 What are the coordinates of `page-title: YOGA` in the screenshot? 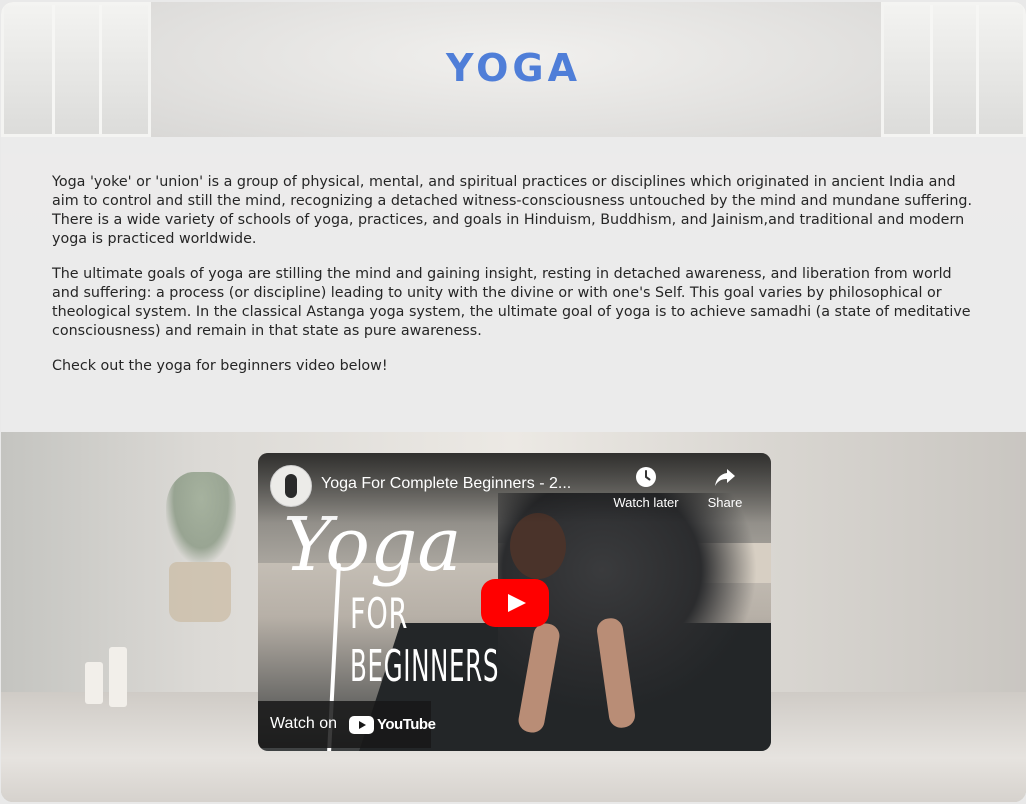 It's located at (513, 68).